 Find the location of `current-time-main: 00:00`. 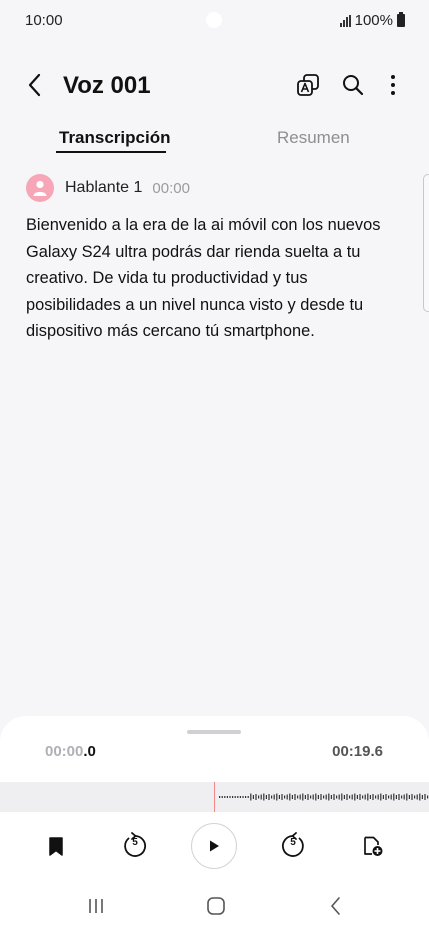

current-time-main: 00:00 is located at coordinates (64, 751).